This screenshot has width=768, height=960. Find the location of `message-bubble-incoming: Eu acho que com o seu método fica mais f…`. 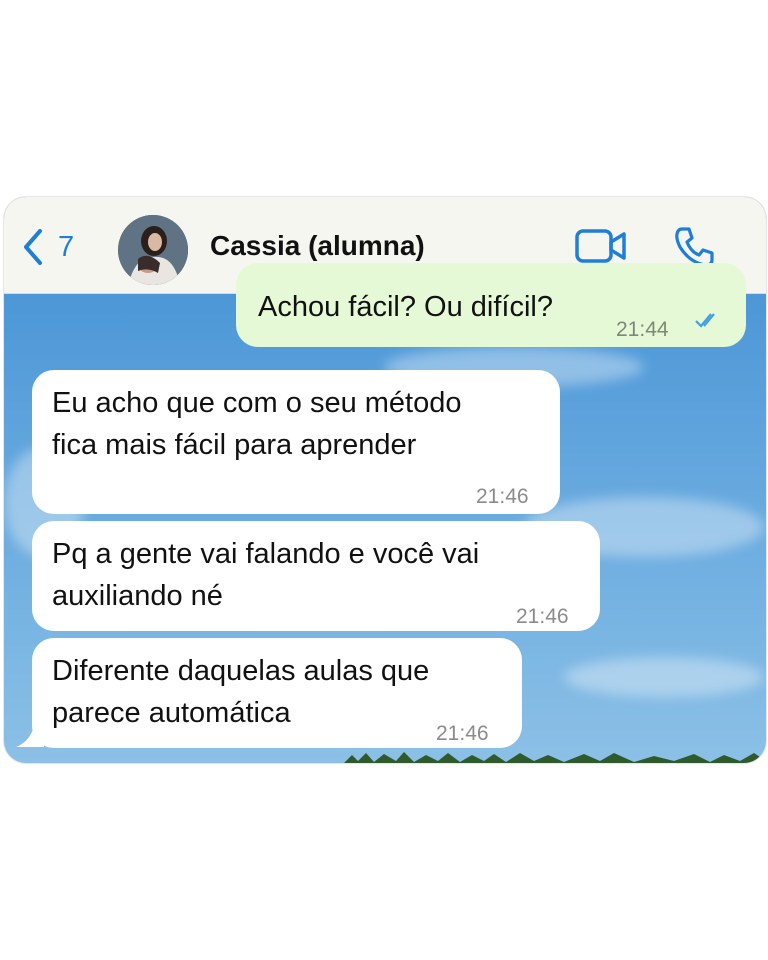

message-bubble-incoming: Eu acho que com o seu método fica mais f… is located at coordinates (296, 442).